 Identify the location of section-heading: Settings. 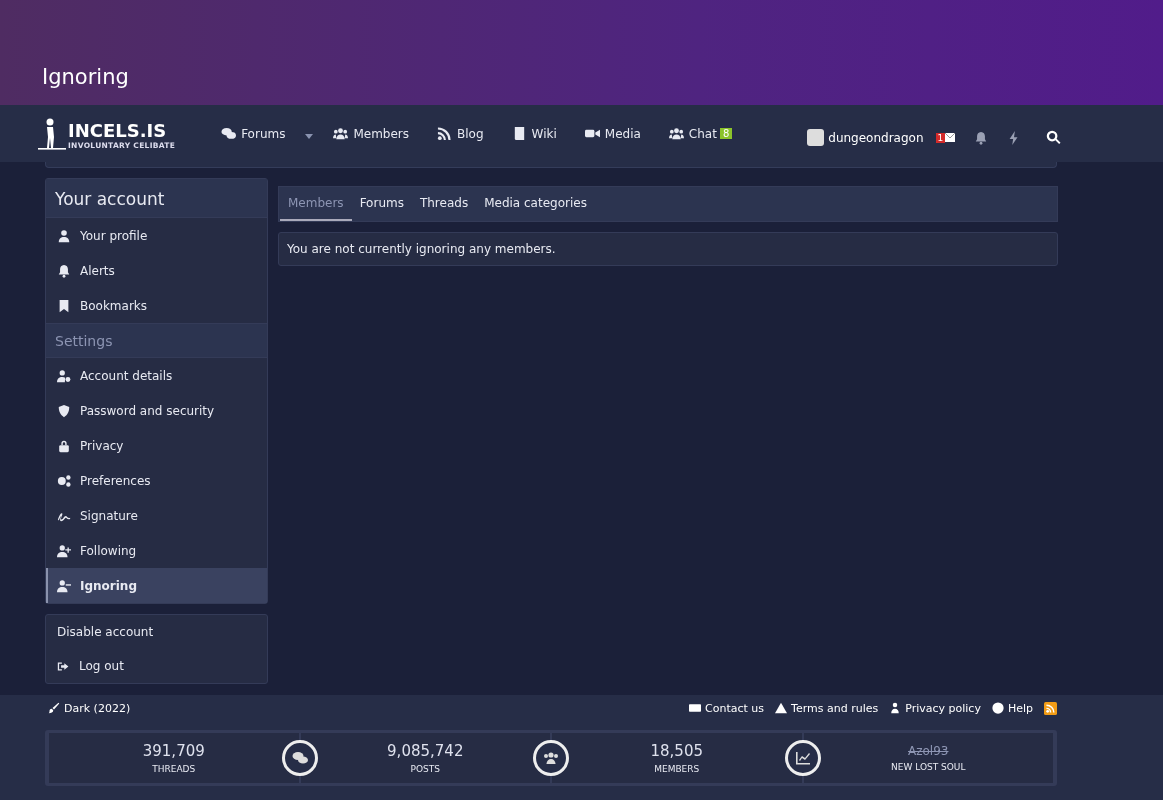
(156, 340).